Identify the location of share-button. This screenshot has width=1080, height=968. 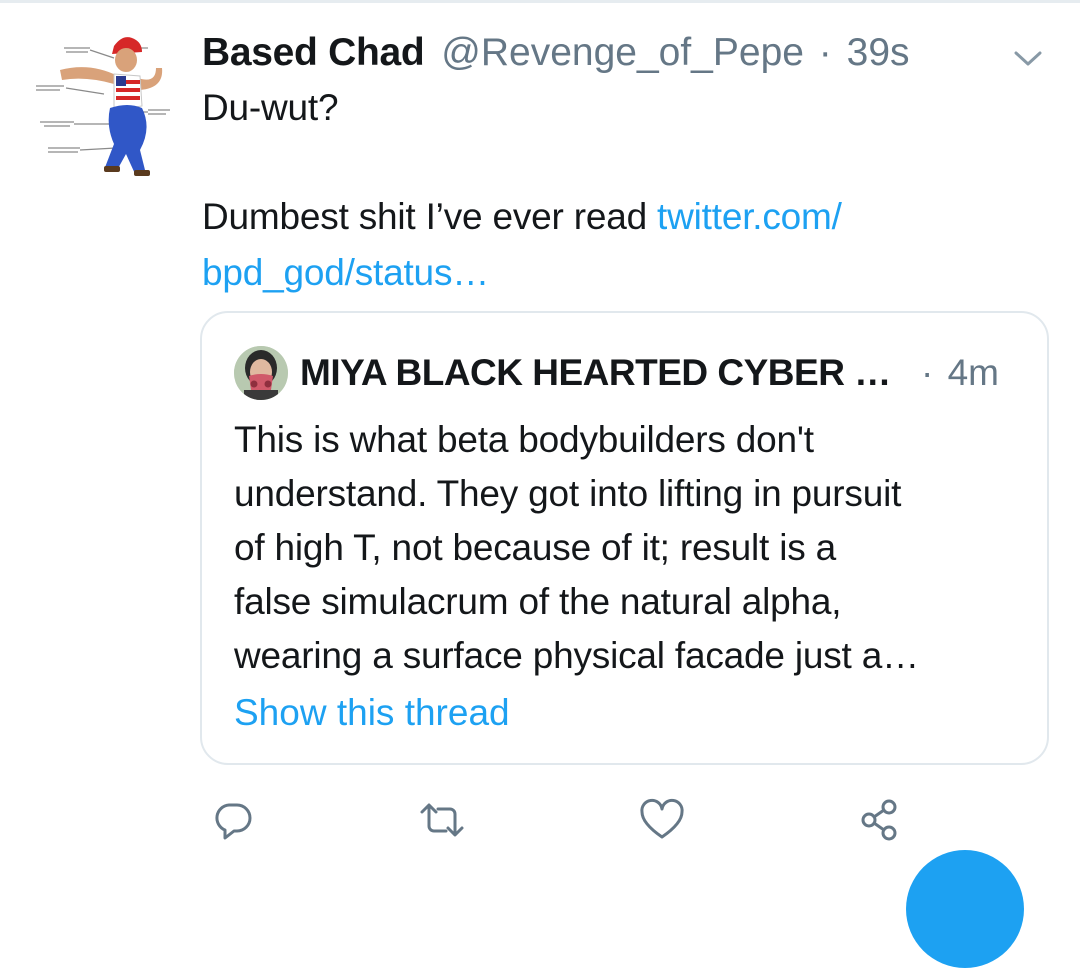
(881, 820).